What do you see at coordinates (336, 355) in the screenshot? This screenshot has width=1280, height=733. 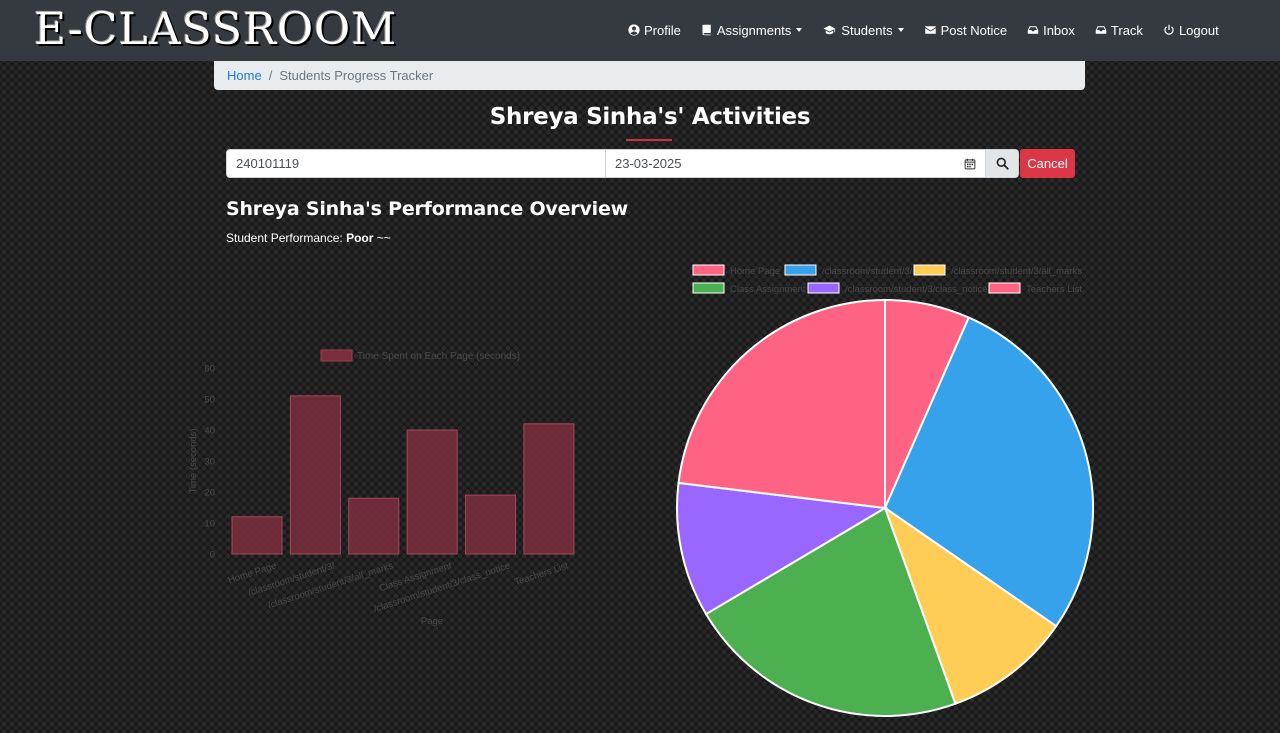 I see `bar-legend-swatch` at bounding box center [336, 355].